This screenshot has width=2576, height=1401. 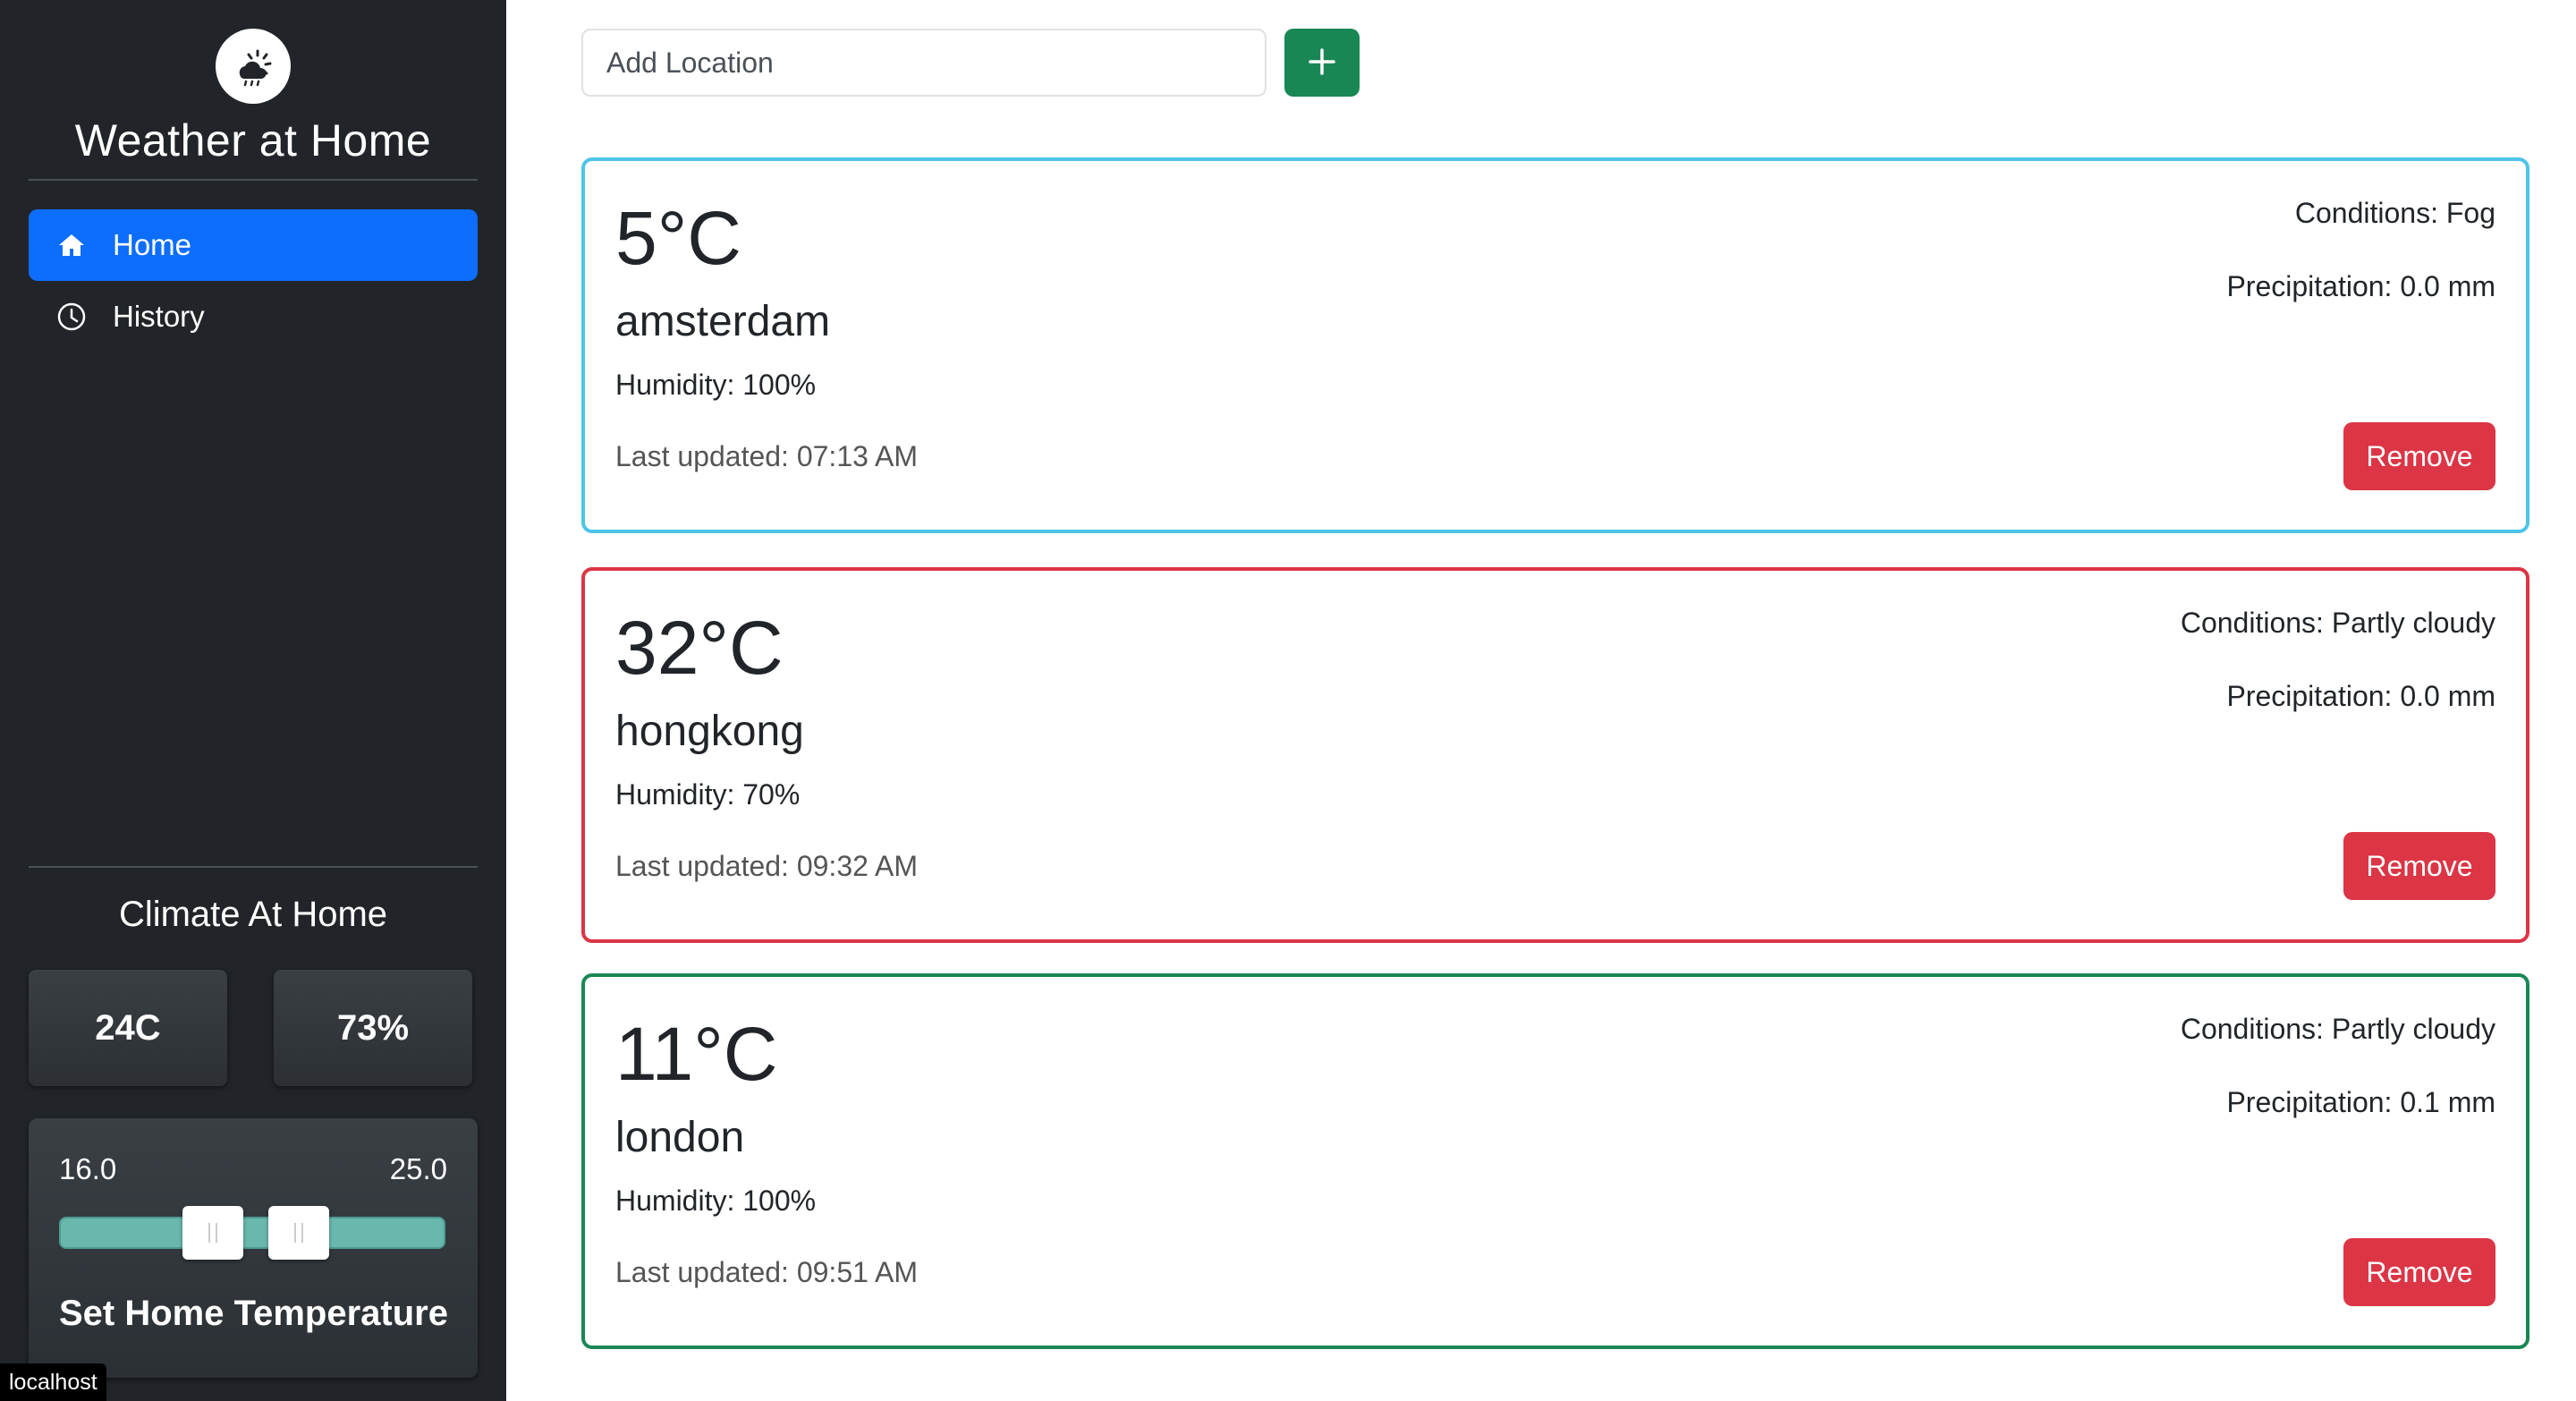 What do you see at coordinates (373, 1028) in the screenshot?
I see `home-humidity-readout: 73%` at bounding box center [373, 1028].